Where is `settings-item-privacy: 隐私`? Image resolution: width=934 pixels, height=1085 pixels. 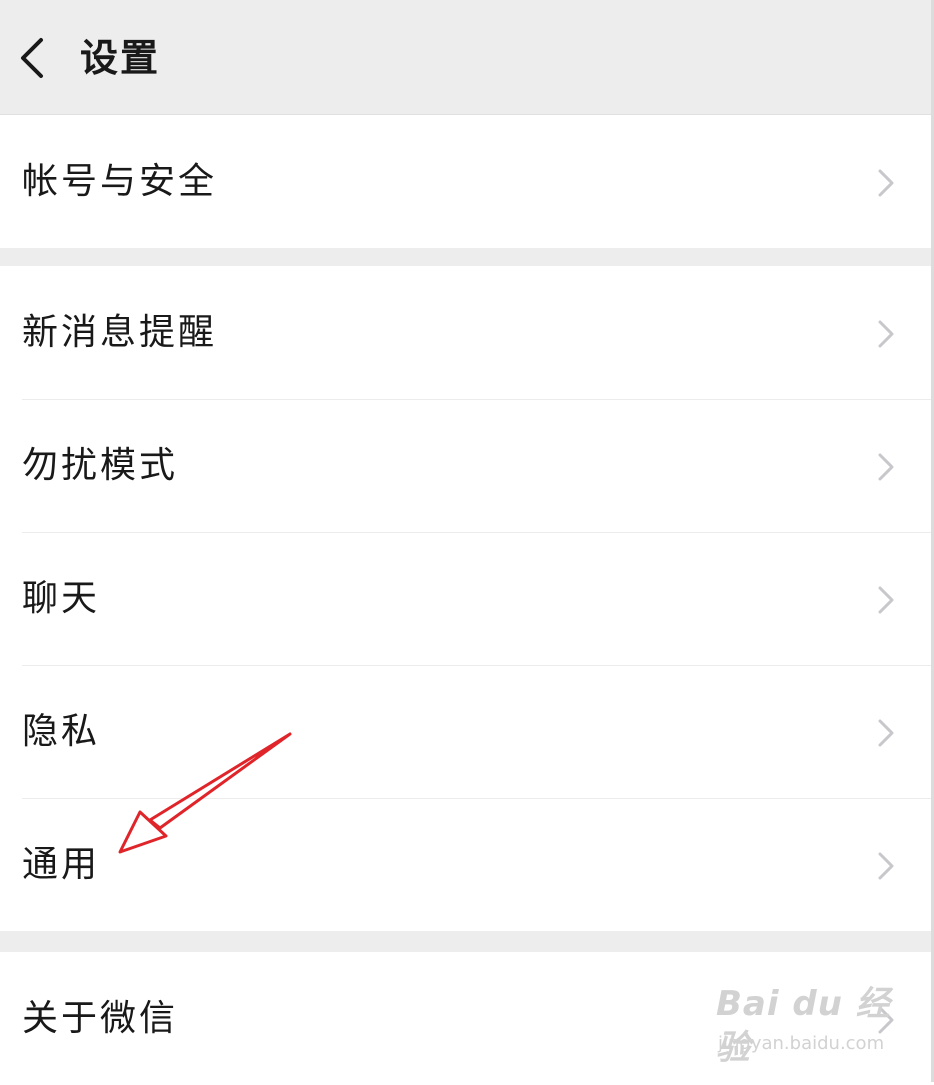
settings-item-privacy: 隐私 is located at coordinates (467, 731).